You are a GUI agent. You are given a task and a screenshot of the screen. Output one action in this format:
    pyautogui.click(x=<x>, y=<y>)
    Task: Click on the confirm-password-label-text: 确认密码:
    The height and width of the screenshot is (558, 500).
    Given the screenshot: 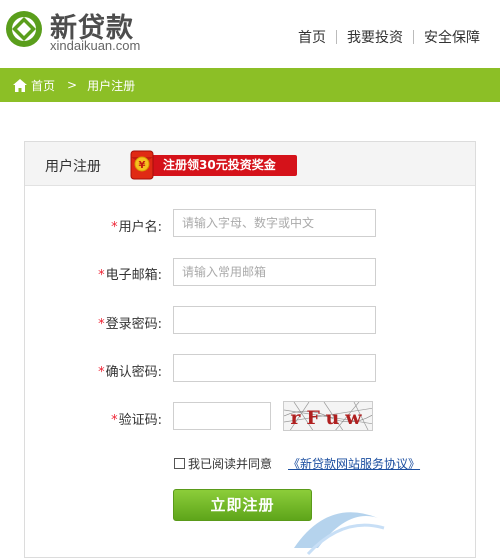 What is the action you would take?
    pyautogui.click(x=133, y=372)
    